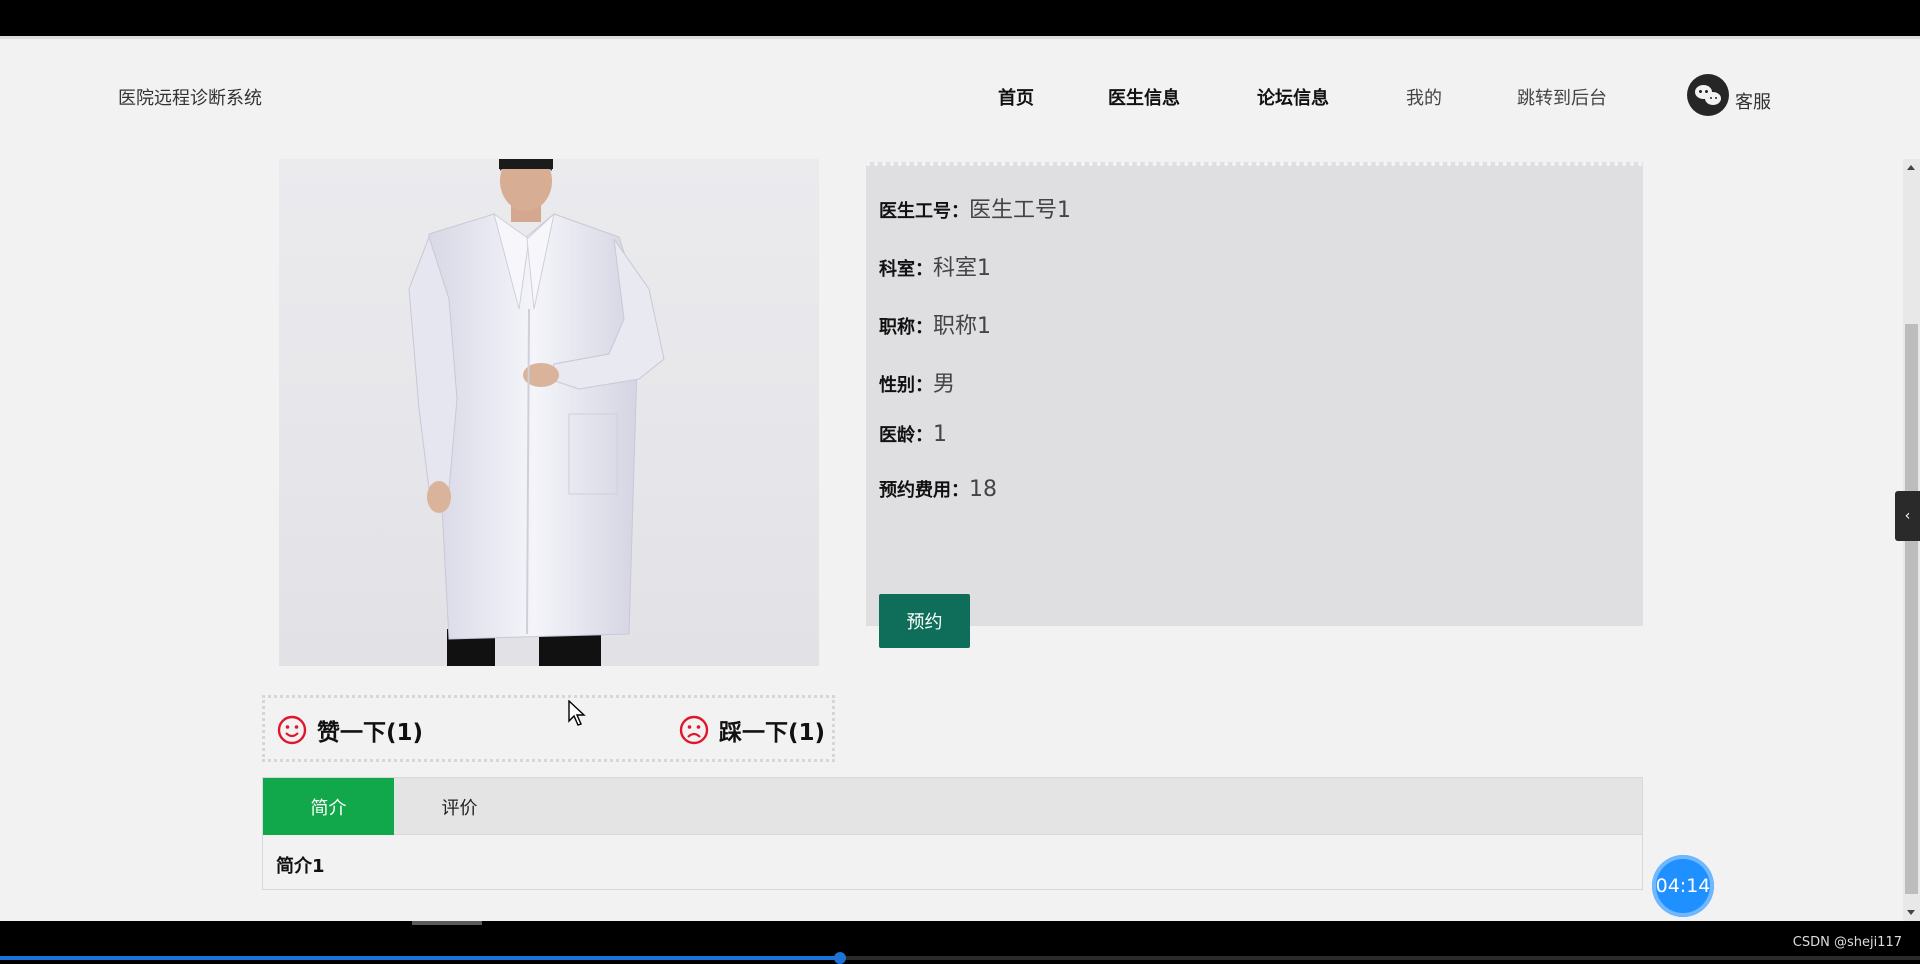 Image resolution: width=1920 pixels, height=964 pixels. What do you see at coordinates (1020, 210) in the screenshot?
I see `info-value: 医生工号1` at bounding box center [1020, 210].